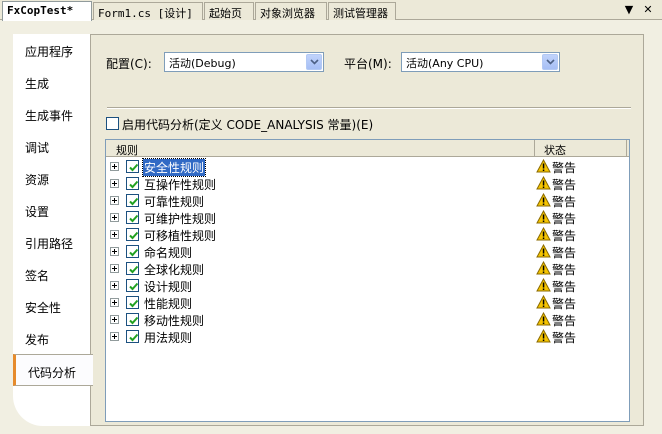 The height and width of the screenshot is (434, 662). I want to click on rule-name: 互操作性规则, so click(180, 184).